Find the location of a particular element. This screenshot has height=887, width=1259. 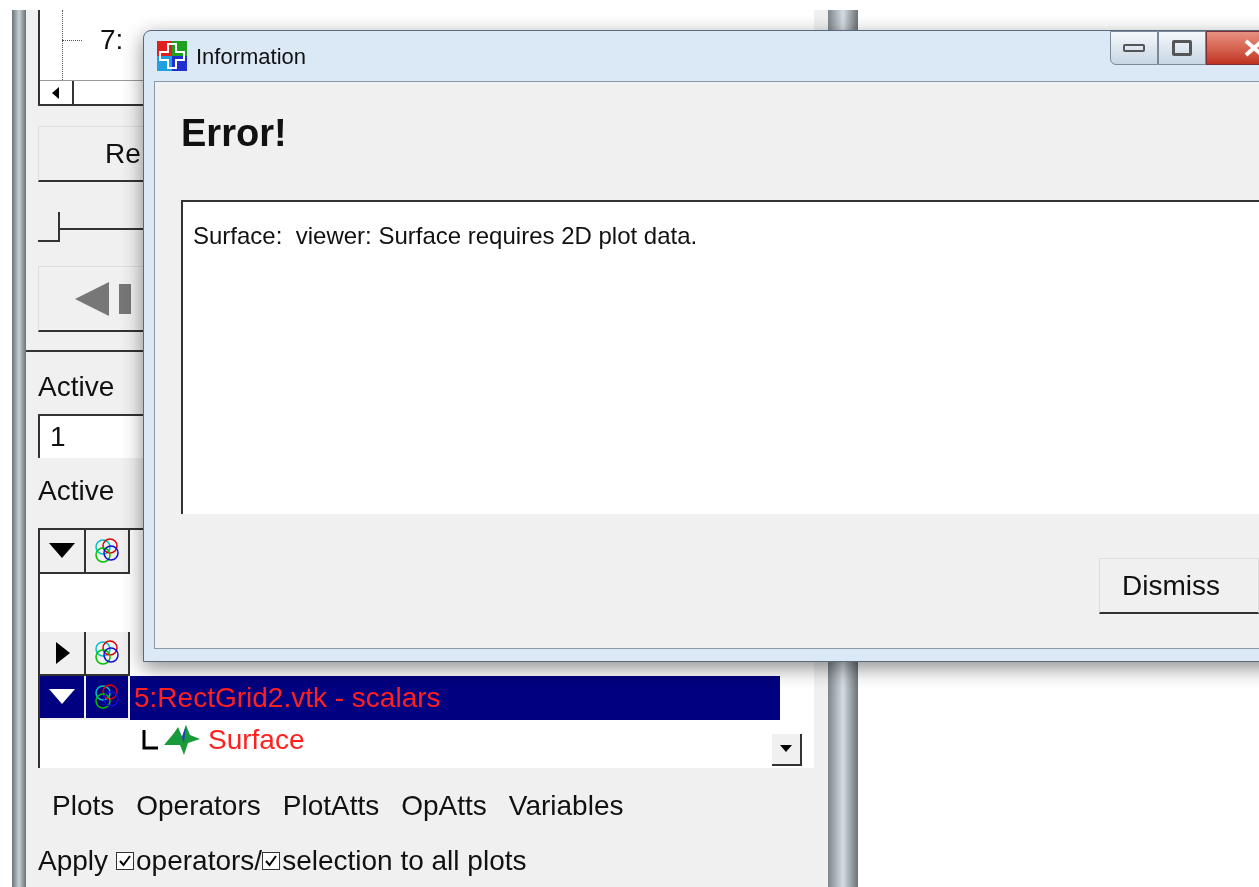

checkbox-label: selection to all plots is located at coordinates (404, 861).